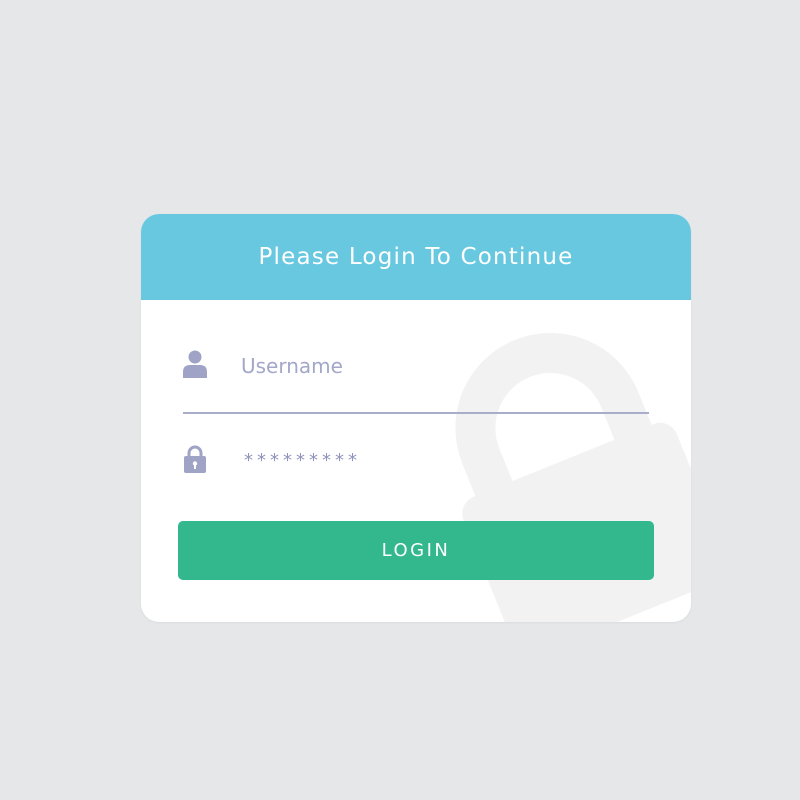 The width and height of the screenshot is (800, 800). Describe the element at coordinates (195, 364) in the screenshot. I see `user-icon` at that location.